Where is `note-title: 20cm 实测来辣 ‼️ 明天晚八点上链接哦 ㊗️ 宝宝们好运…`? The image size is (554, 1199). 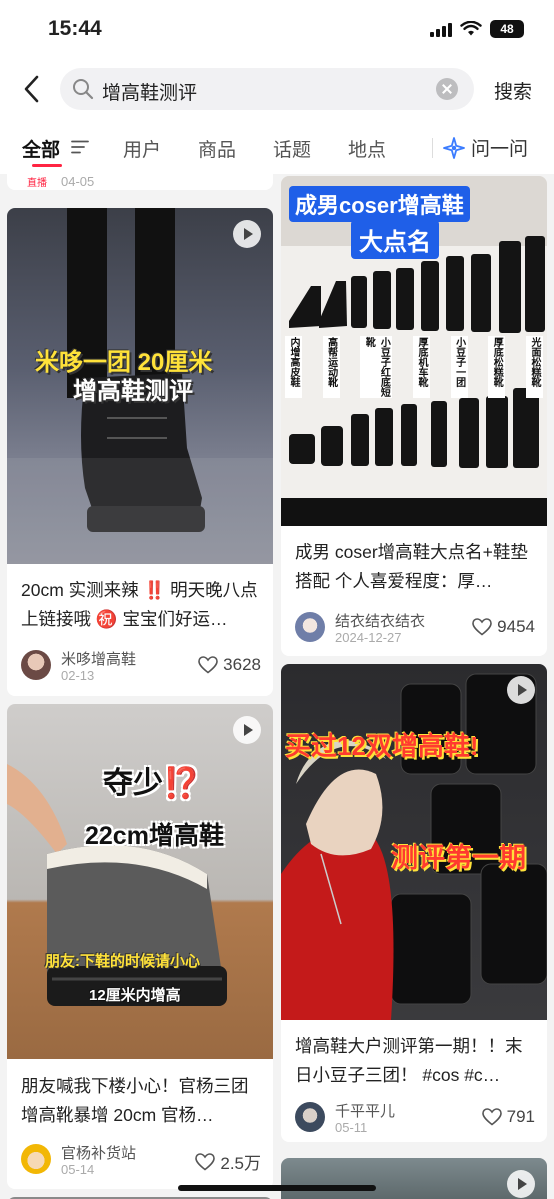
note-title: 20cm 实测来辣 ‼️ 明天晚八点上链接哦 ㊗️ 宝宝们好运… is located at coordinates (139, 604).